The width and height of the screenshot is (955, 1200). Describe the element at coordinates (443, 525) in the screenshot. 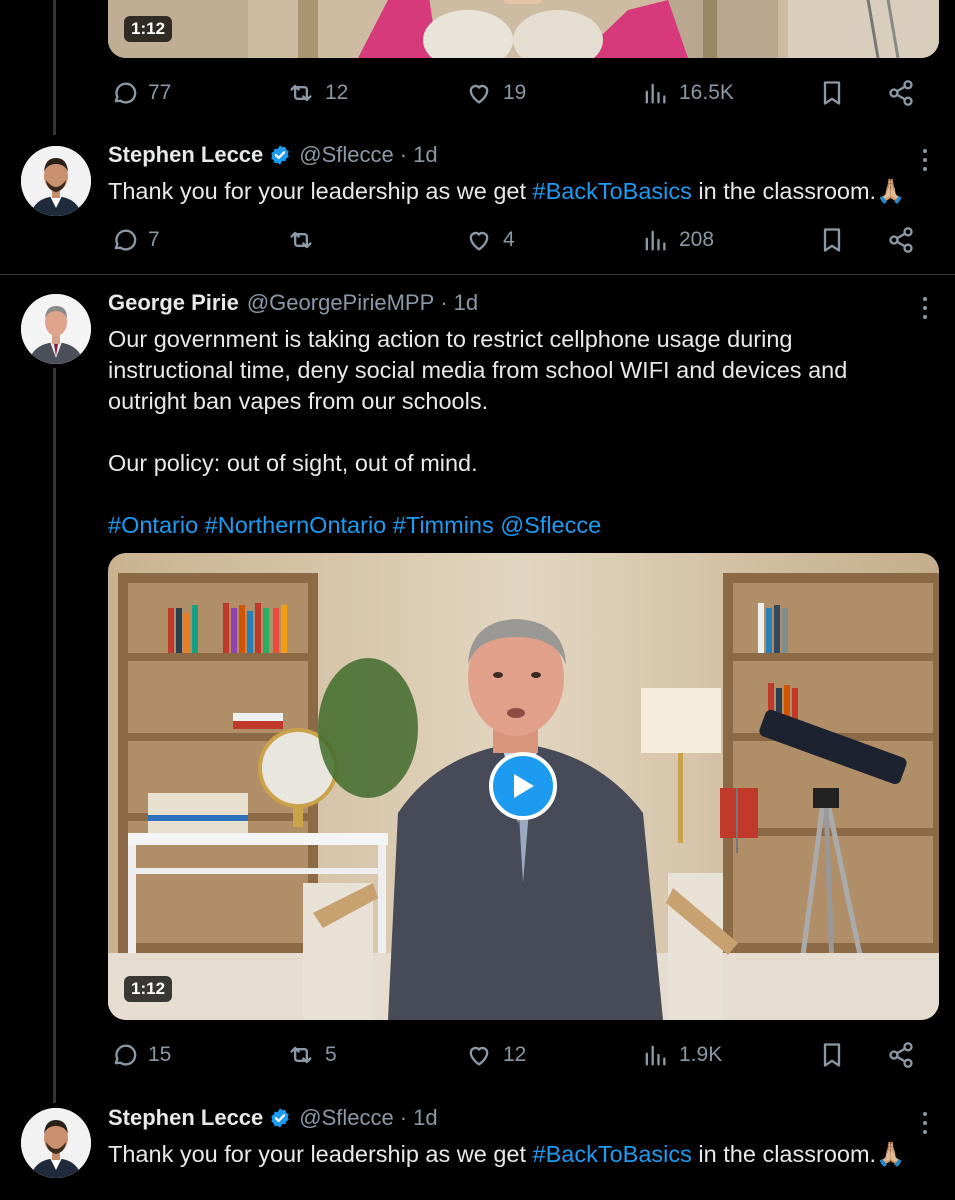

I see `hashtag-link: #Timmins` at that location.